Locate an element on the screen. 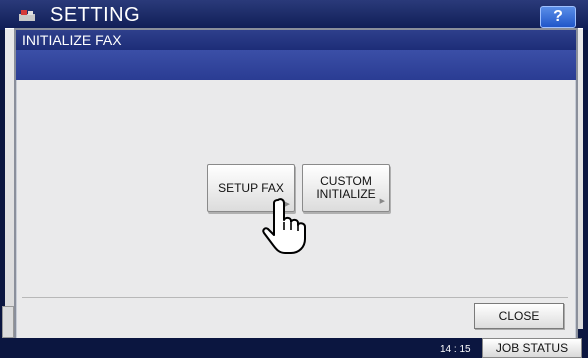 The width and height of the screenshot is (588, 358). background-tab is located at coordinates (8, 322).